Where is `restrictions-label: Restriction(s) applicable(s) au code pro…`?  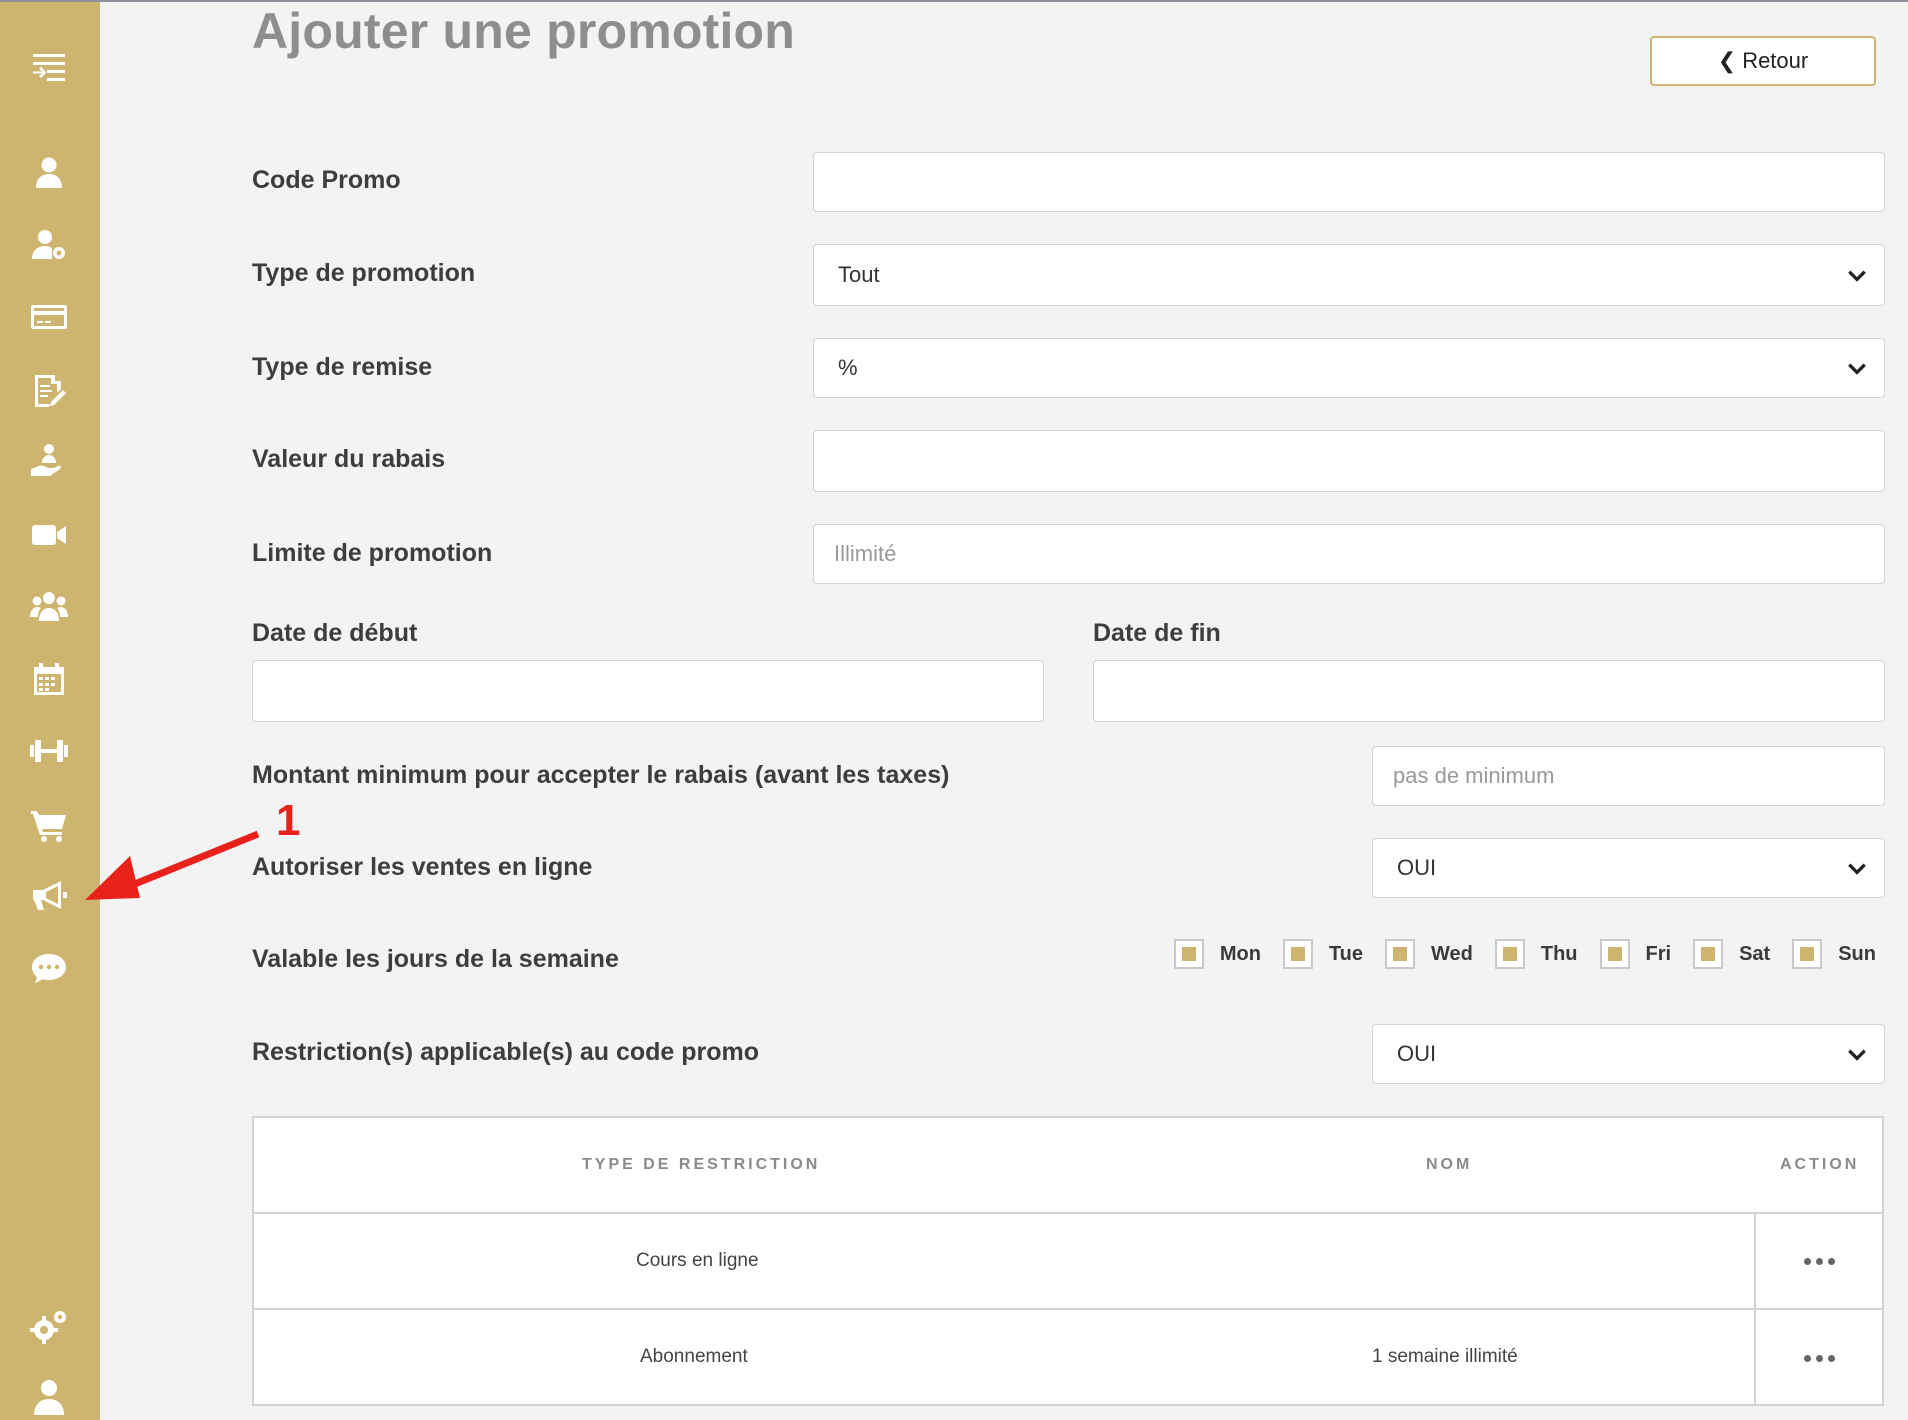
restrictions-label: Restriction(s) applicable(s) au code pro… is located at coordinates (506, 1052).